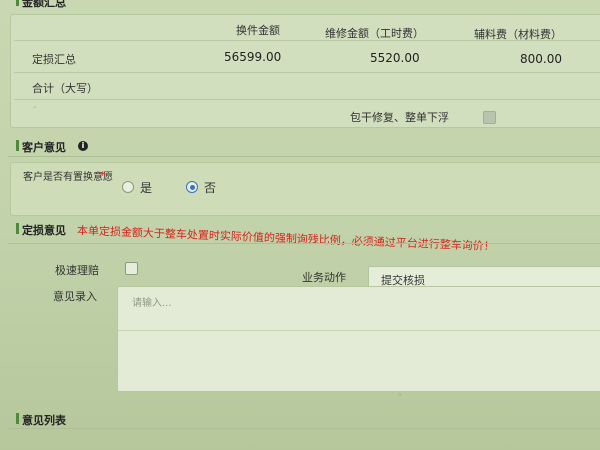  I want to click on loss-opinion-title: 定损意见, so click(41, 230).